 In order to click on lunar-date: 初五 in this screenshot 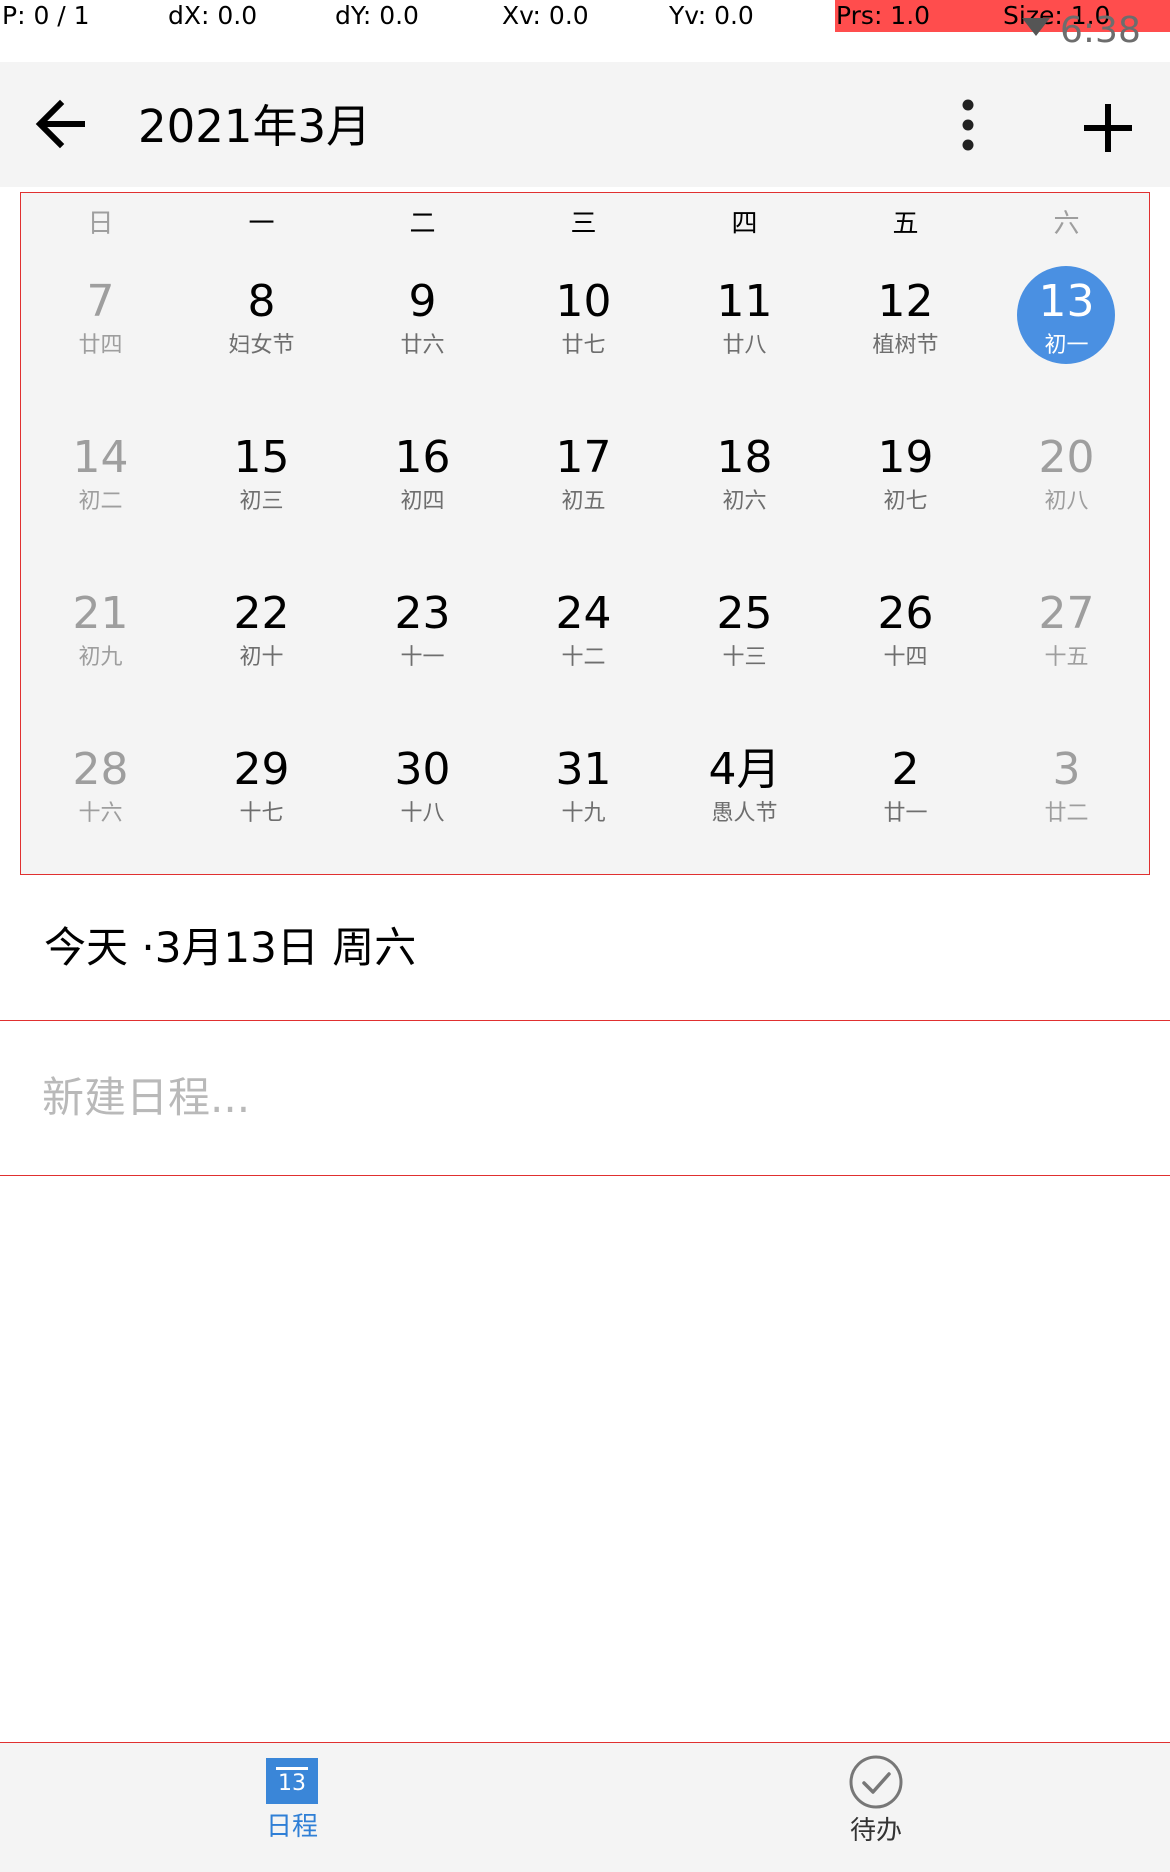, I will do `click(583, 501)`.